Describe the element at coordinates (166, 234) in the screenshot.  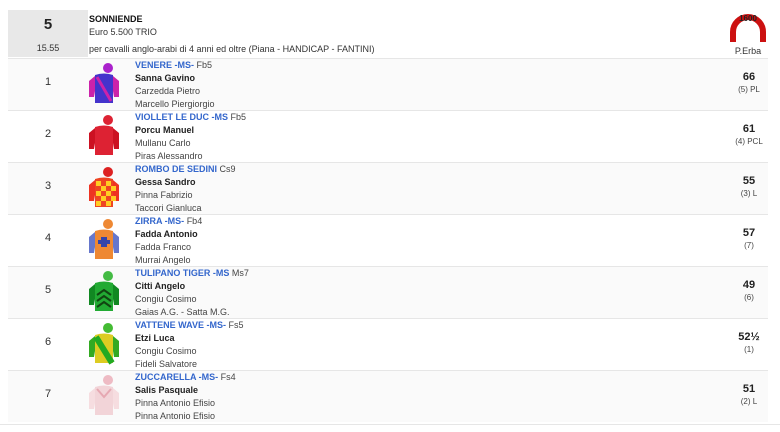
I see `jockey-name: Fadda Antonio` at that location.